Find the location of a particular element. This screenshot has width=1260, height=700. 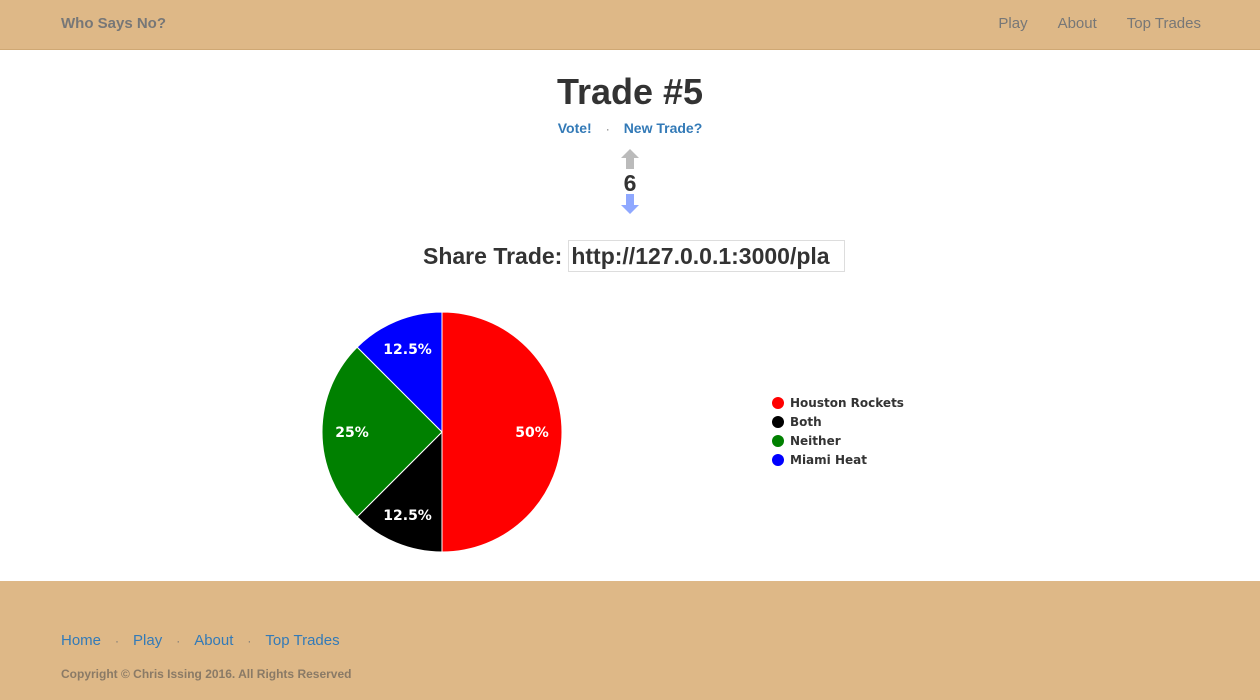

footer-links: Home · Play · About · Top Trades is located at coordinates (200, 640).